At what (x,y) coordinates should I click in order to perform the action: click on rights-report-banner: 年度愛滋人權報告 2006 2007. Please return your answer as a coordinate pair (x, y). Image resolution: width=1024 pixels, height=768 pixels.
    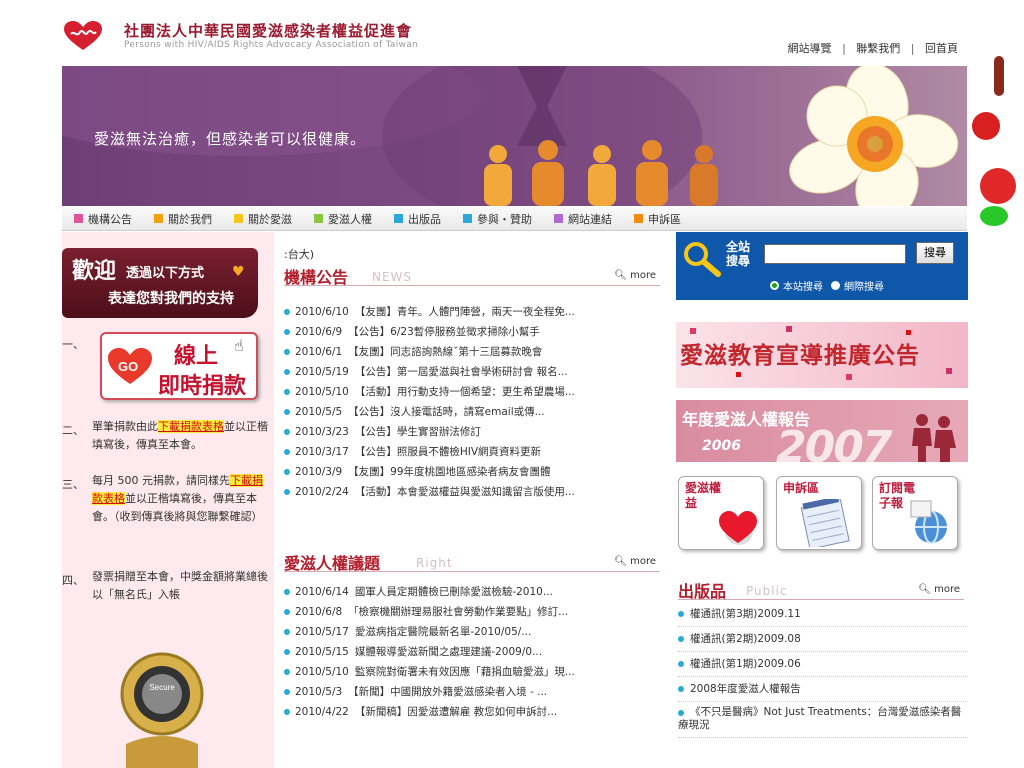
    Looking at the image, I should click on (822, 431).